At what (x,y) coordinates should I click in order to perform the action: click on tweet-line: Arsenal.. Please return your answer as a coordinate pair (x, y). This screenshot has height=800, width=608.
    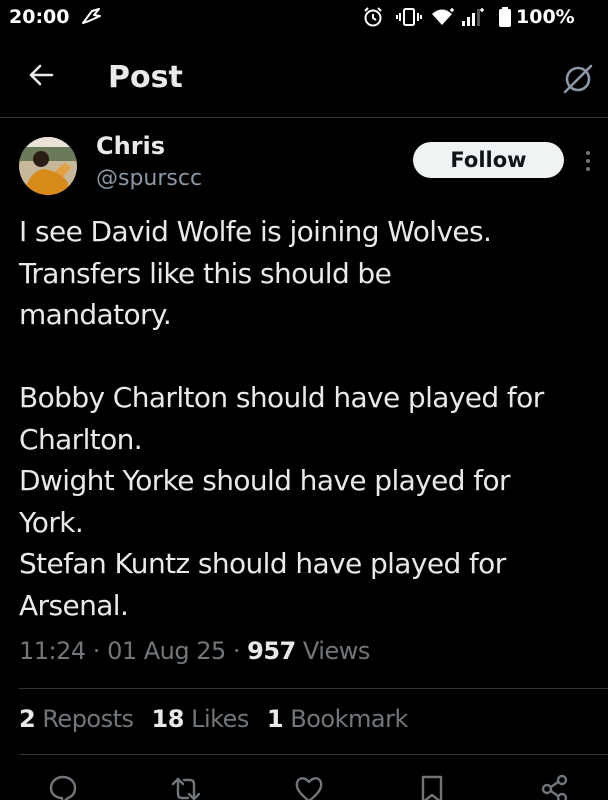
    Looking at the image, I should click on (74, 605).